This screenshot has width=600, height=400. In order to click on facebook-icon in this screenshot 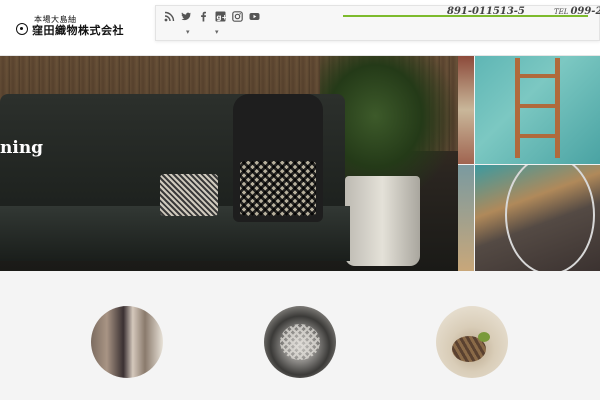, I will do `click(203, 16)`.